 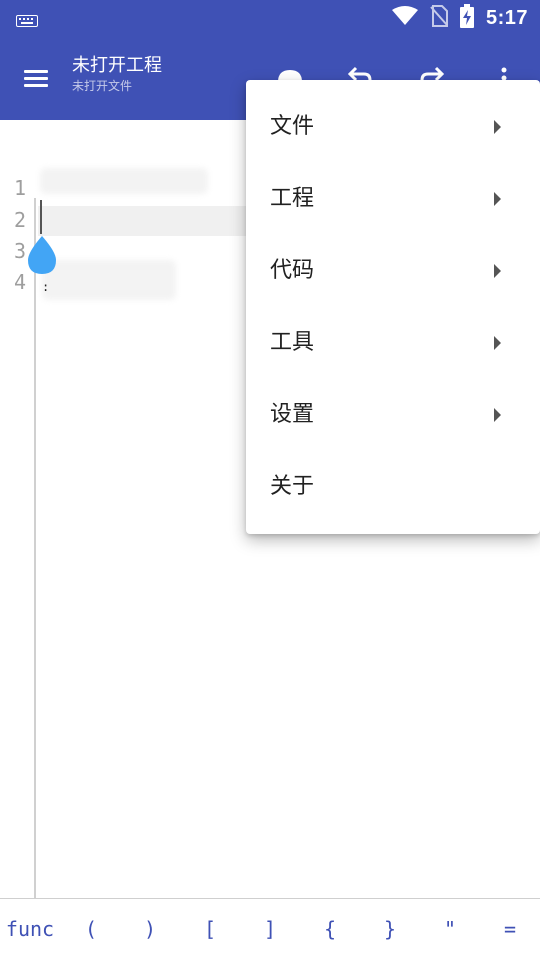 I want to click on menu-item-about: 关于, so click(x=393, y=487).